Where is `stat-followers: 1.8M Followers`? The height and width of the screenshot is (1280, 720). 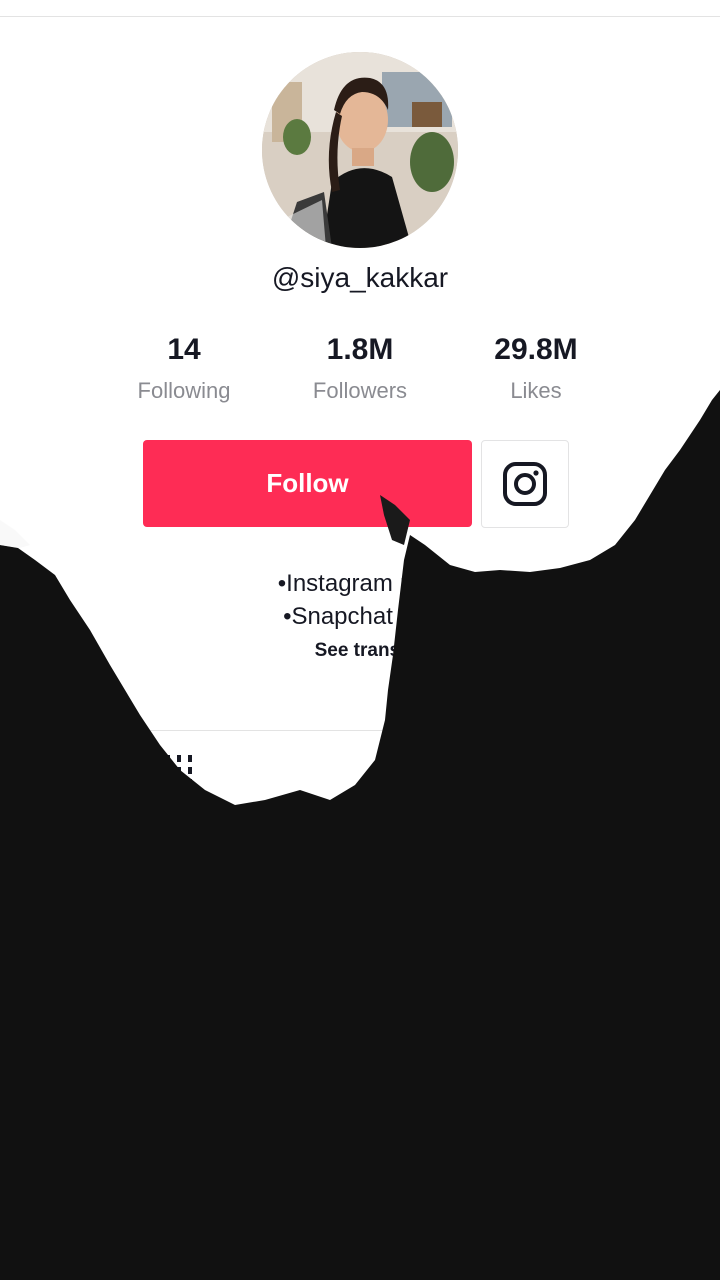 stat-followers: 1.8M Followers is located at coordinates (360, 367).